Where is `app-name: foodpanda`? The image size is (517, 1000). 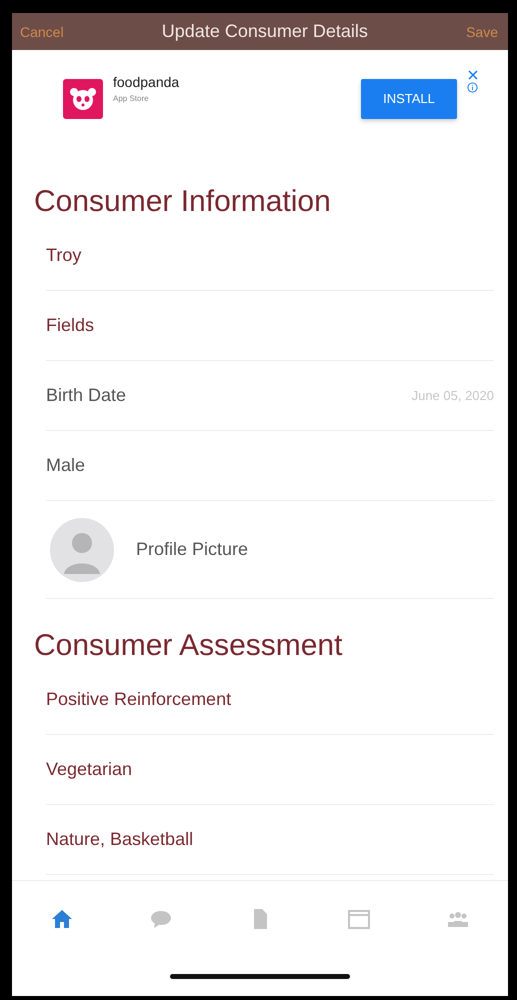
app-name: foodpanda is located at coordinates (146, 82).